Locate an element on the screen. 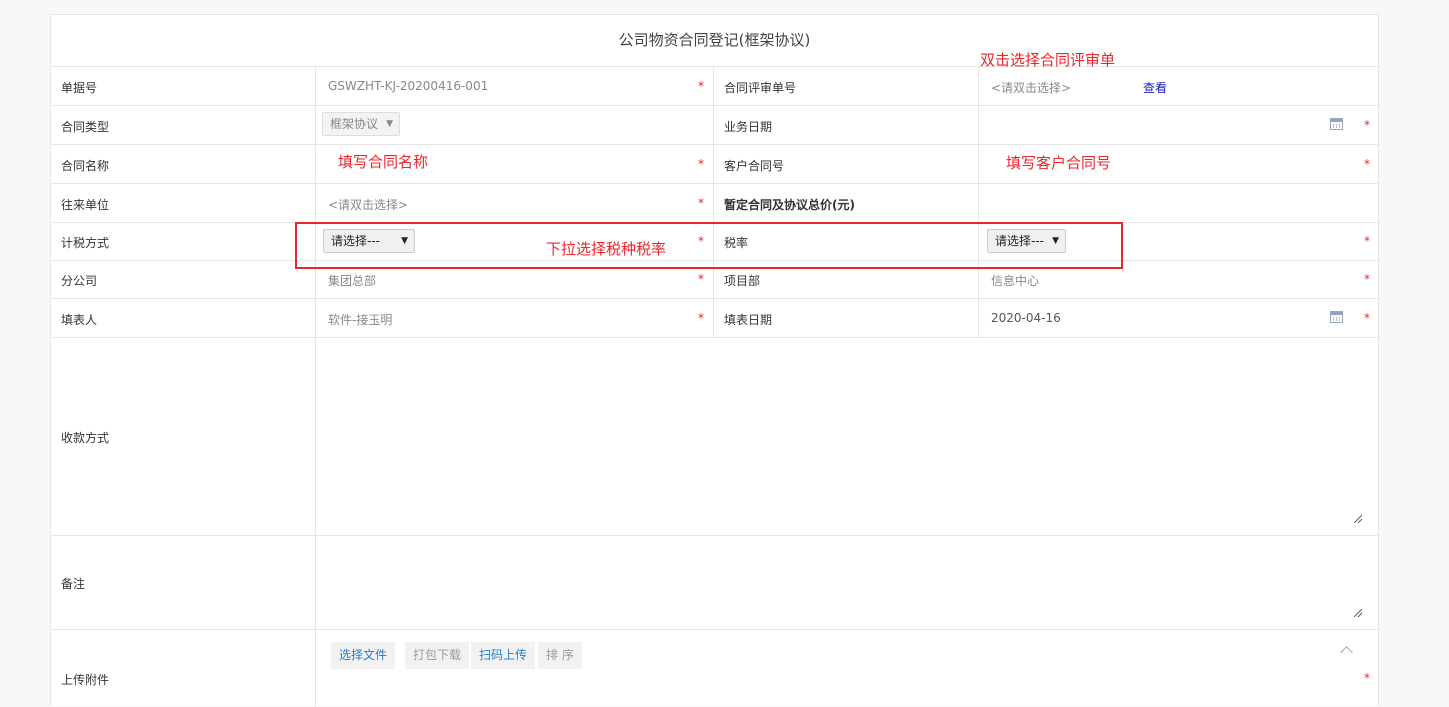  filler-label: 填表人 is located at coordinates (79, 320).